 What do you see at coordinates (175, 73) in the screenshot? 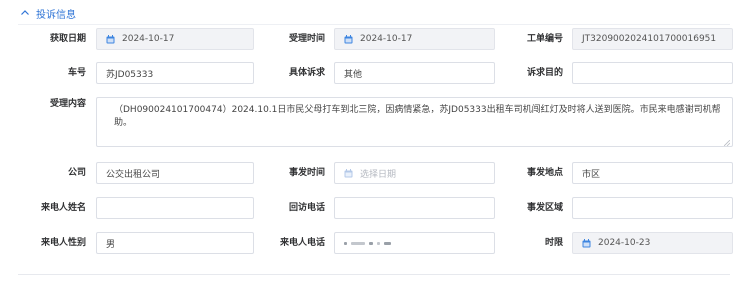
I see `plate-field: 苏JD05333` at bounding box center [175, 73].